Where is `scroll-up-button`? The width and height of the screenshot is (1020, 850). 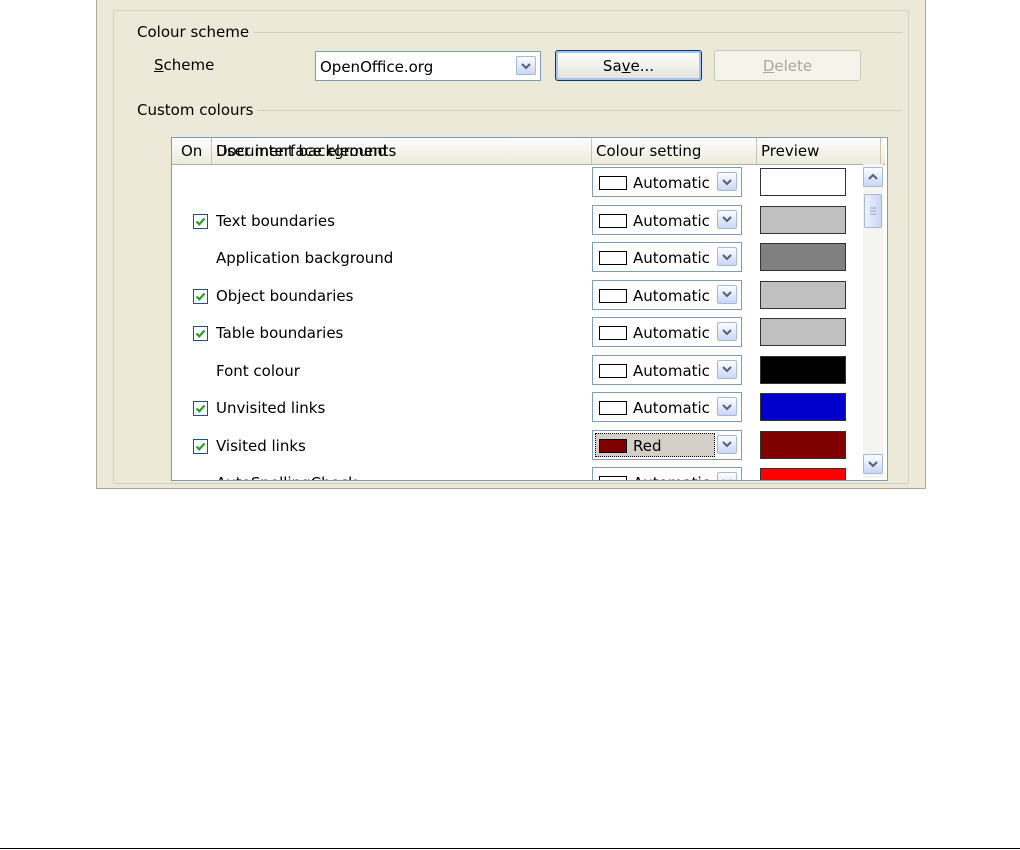 scroll-up-button is located at coordinates (873, 177).